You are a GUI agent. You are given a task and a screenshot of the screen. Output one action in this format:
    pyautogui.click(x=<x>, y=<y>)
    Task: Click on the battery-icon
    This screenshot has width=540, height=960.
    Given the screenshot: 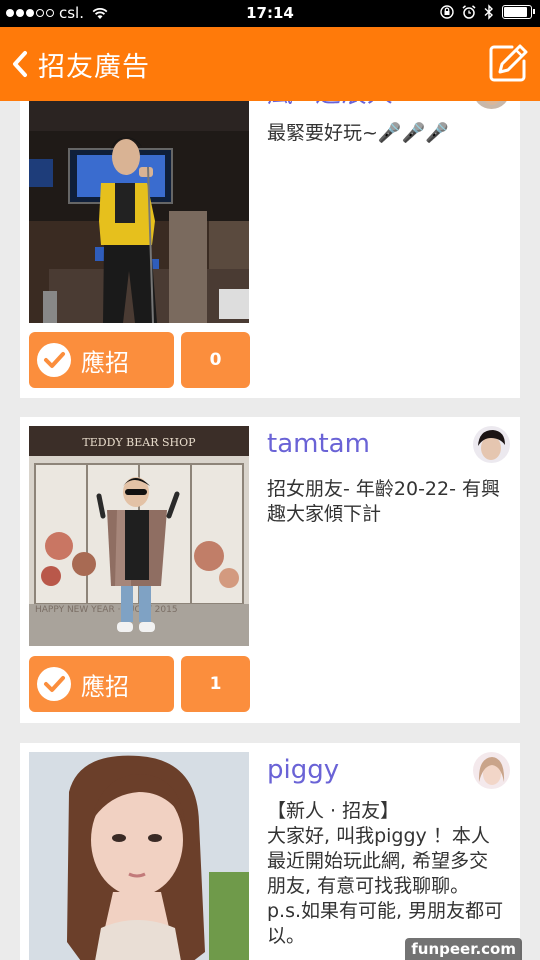 What is the action you would take?
    pyautogui.click(x=518, y=12)
    